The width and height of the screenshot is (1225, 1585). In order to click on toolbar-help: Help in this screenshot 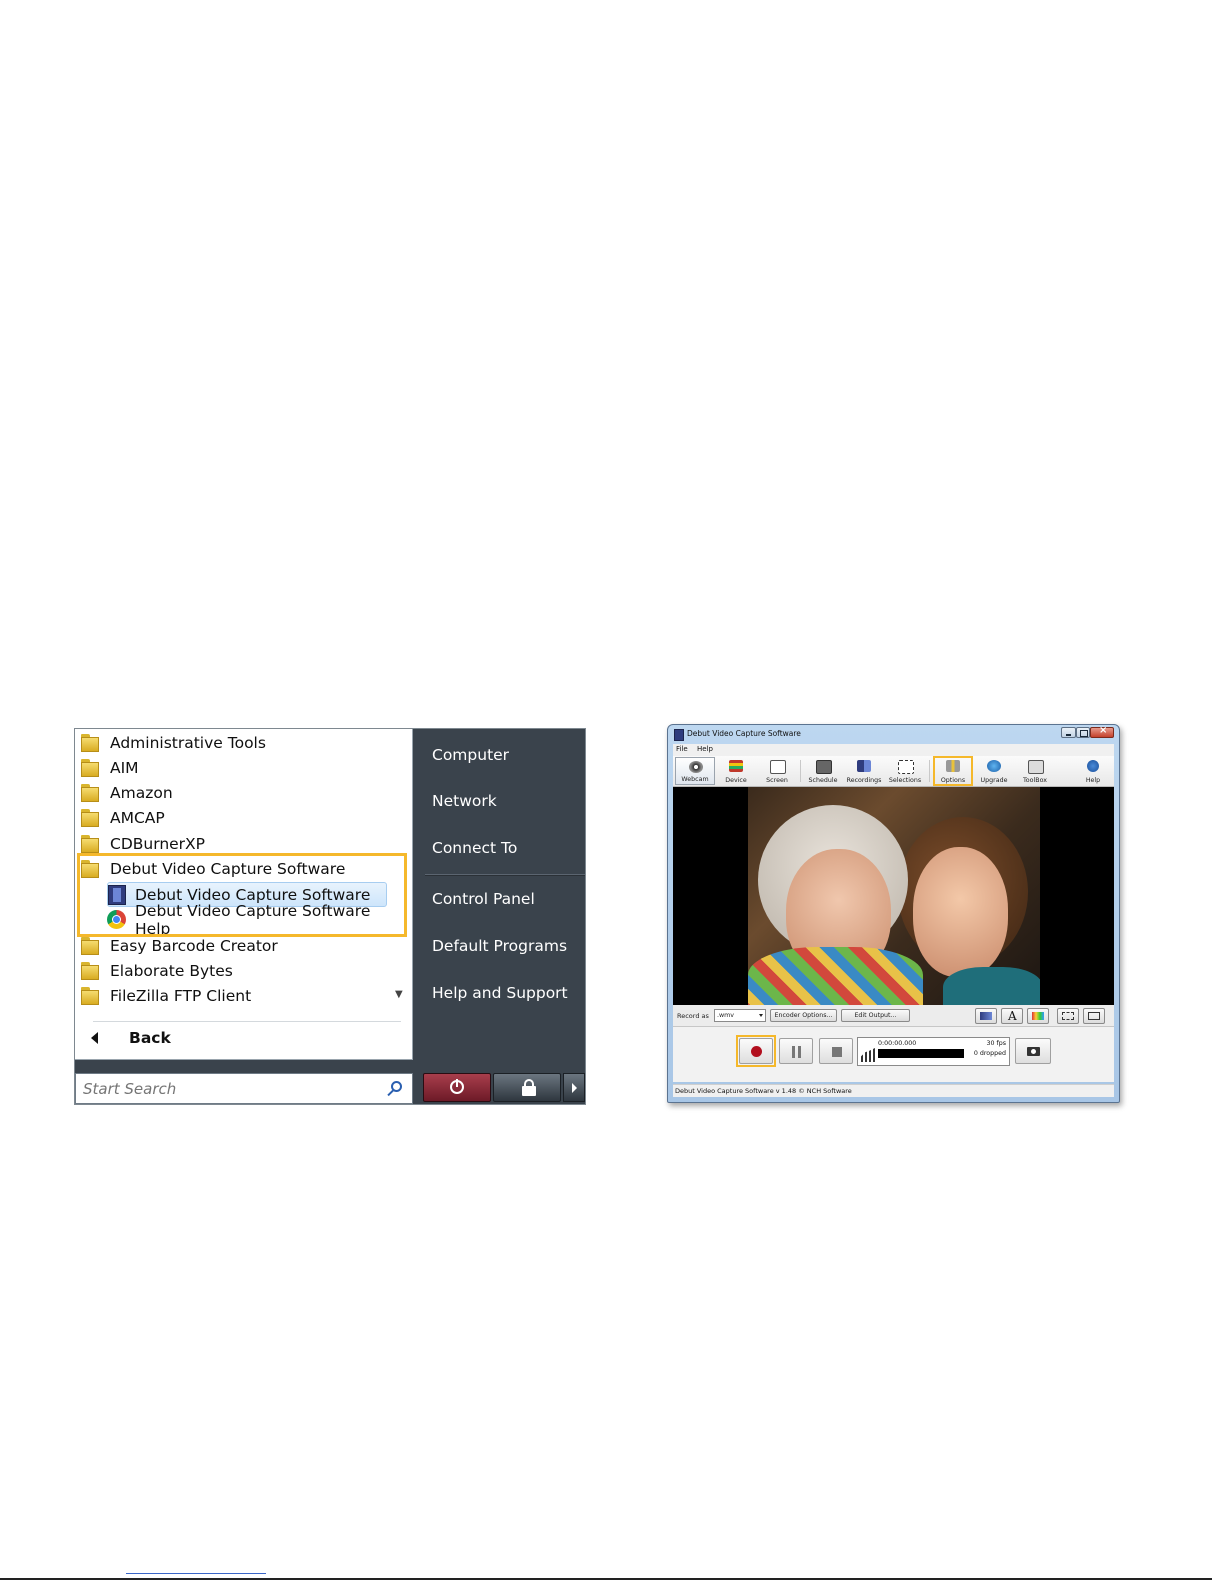, I will do `click(1093, 771)`.